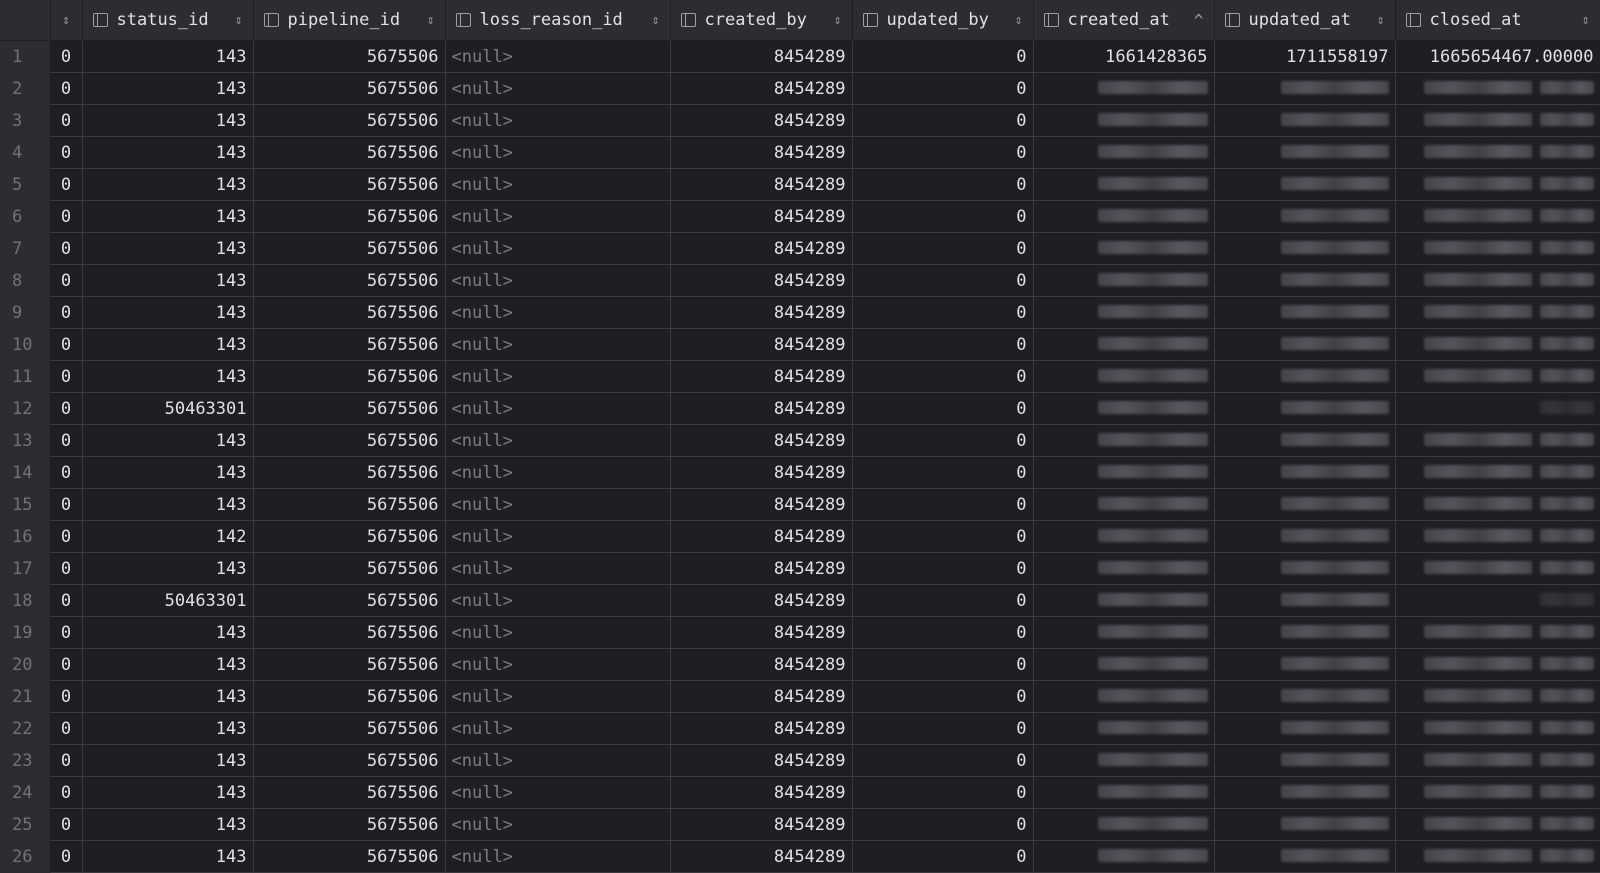  I want to click on table-row: 13 0 143 5675506 <null> 8454289 0, so click(800, 440).